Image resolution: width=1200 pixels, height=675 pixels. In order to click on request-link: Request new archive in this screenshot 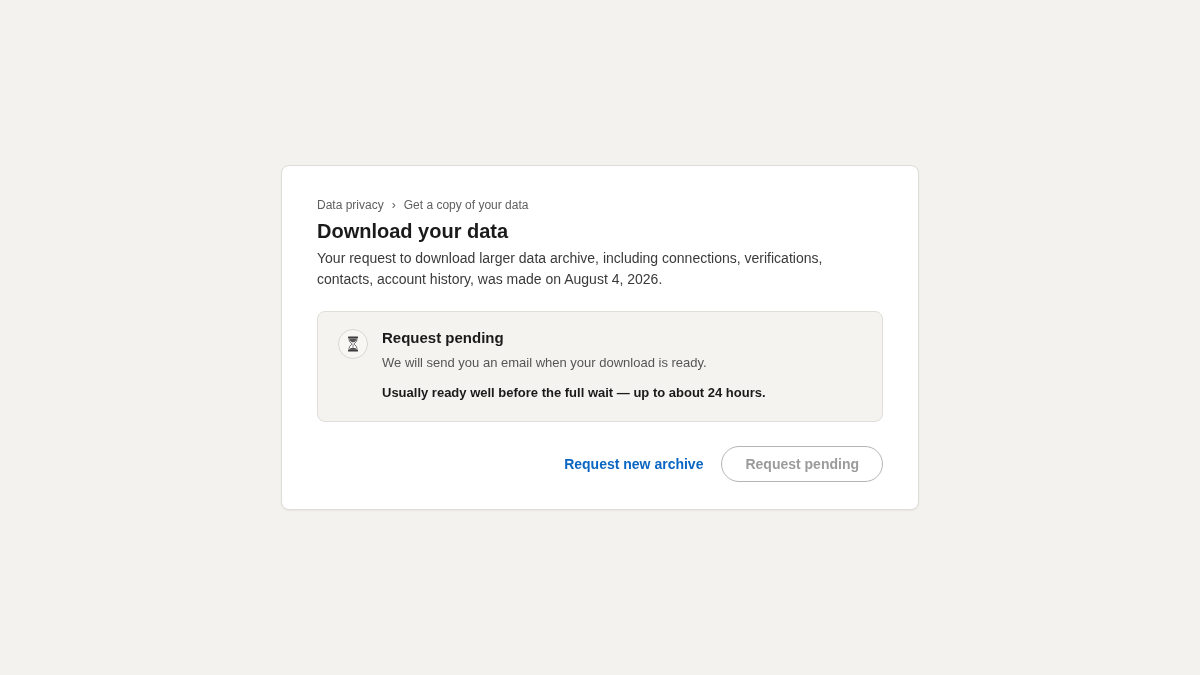, I will do `click(634, 464)`.